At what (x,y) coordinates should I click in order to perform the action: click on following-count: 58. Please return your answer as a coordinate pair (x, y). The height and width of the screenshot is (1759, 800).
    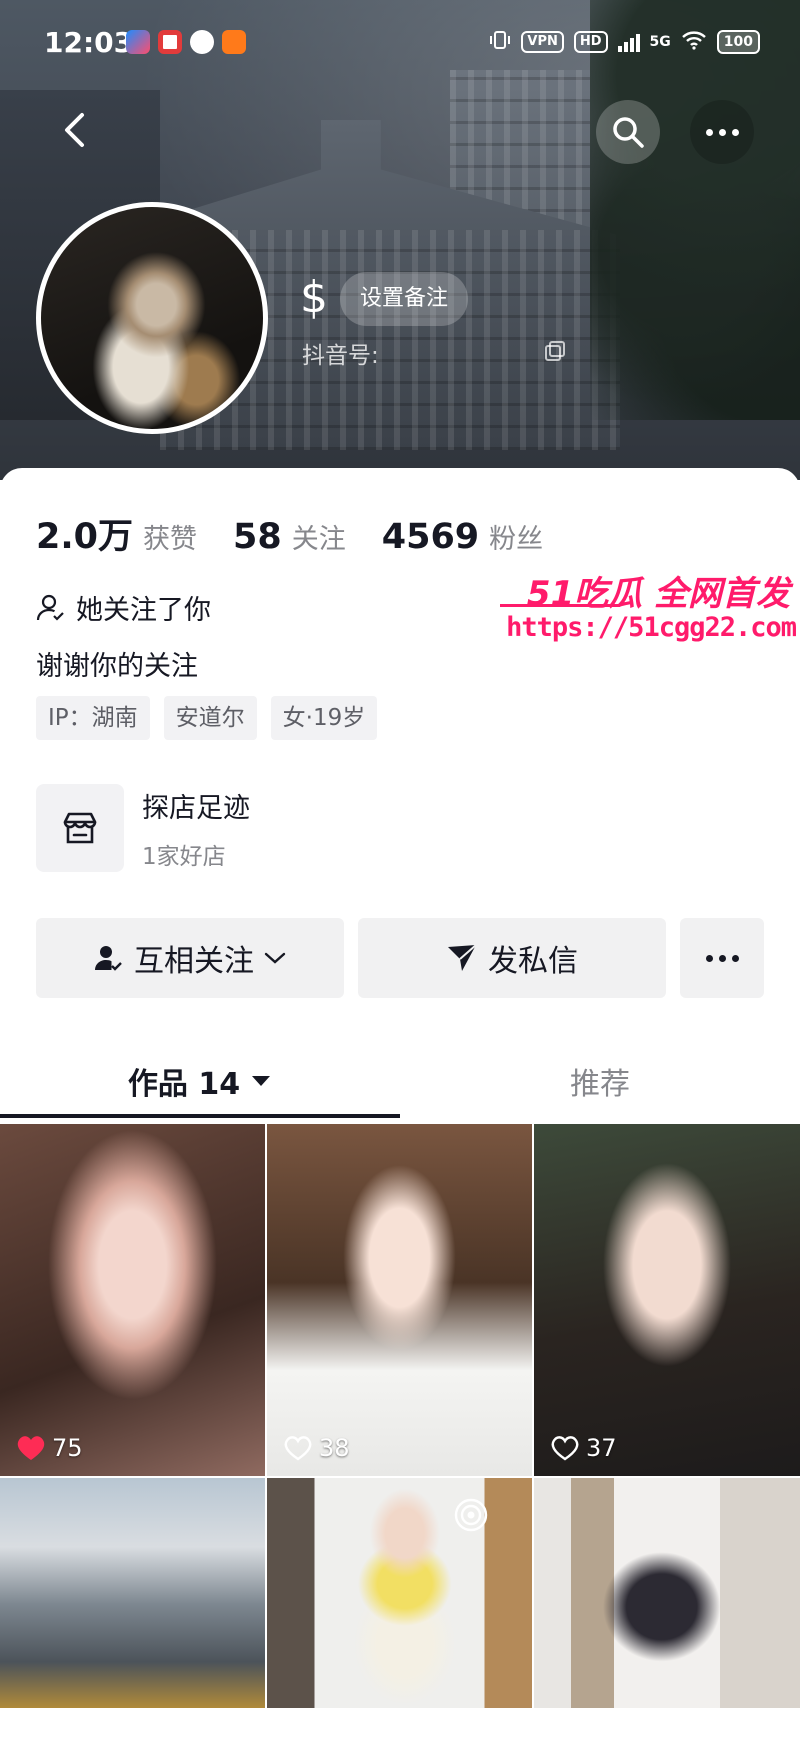
    Looking at the image, I should click on (257, 537).